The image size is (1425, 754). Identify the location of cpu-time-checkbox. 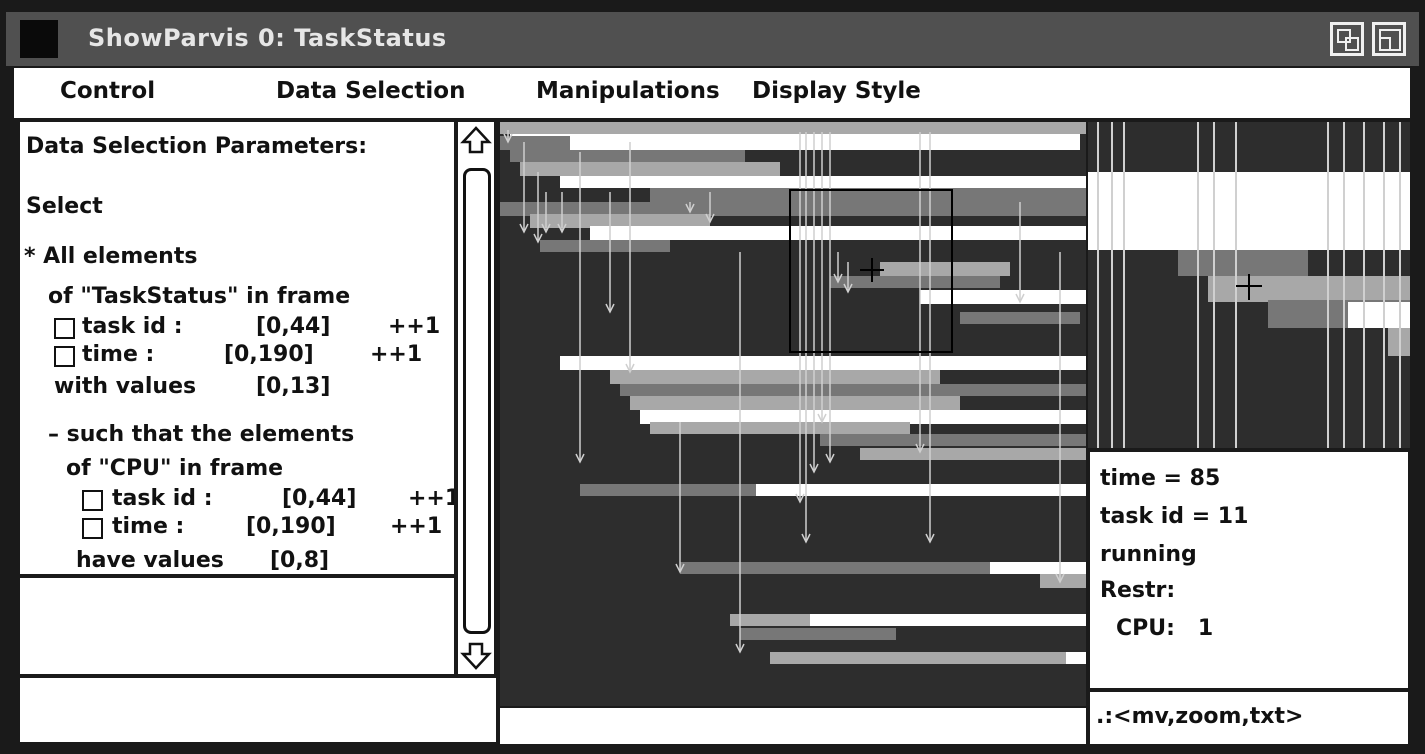
(92, 528).